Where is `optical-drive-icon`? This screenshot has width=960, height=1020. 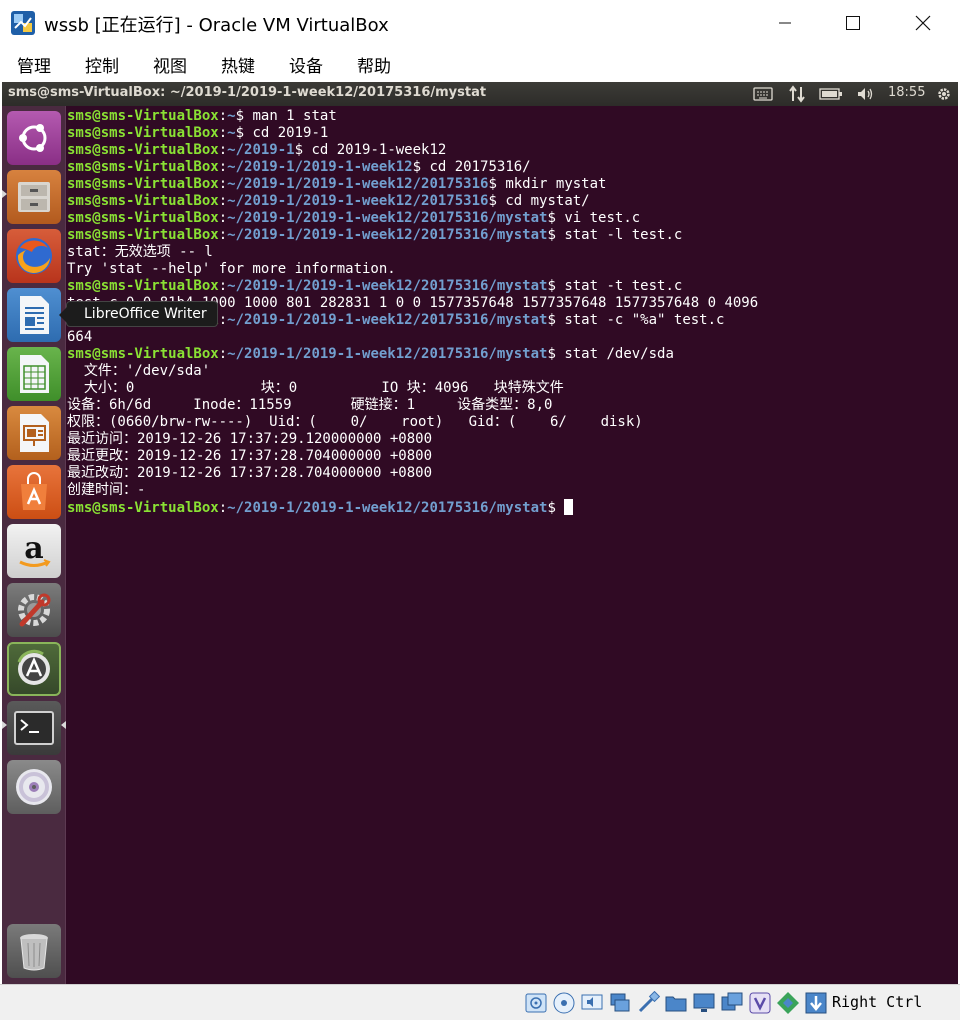 optical-drive-icon is located at coordinates (564, 1003).